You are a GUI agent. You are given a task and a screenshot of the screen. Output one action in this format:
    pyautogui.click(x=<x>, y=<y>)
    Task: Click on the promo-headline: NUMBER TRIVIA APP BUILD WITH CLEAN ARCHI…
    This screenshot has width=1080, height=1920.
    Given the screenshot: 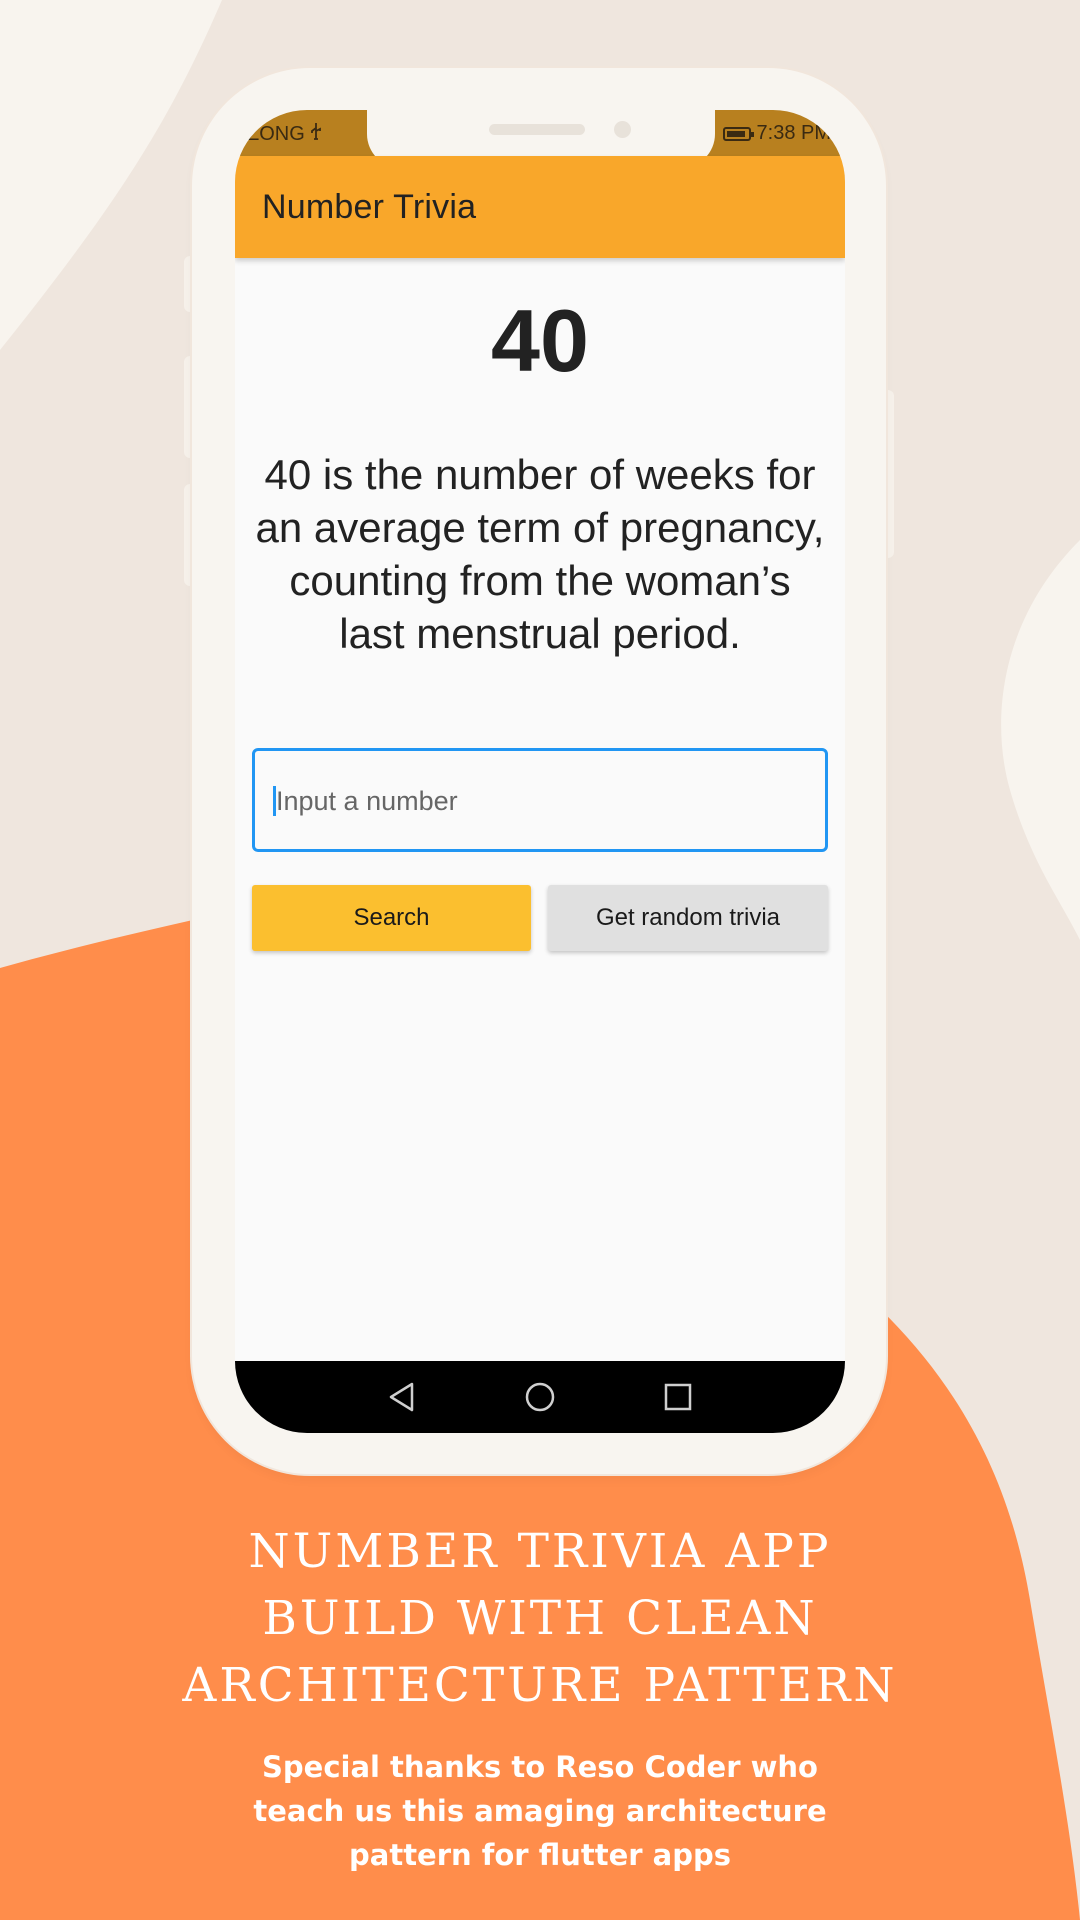 What is the action you would take?
    pyautogui.click(x=540, y=1618)
    